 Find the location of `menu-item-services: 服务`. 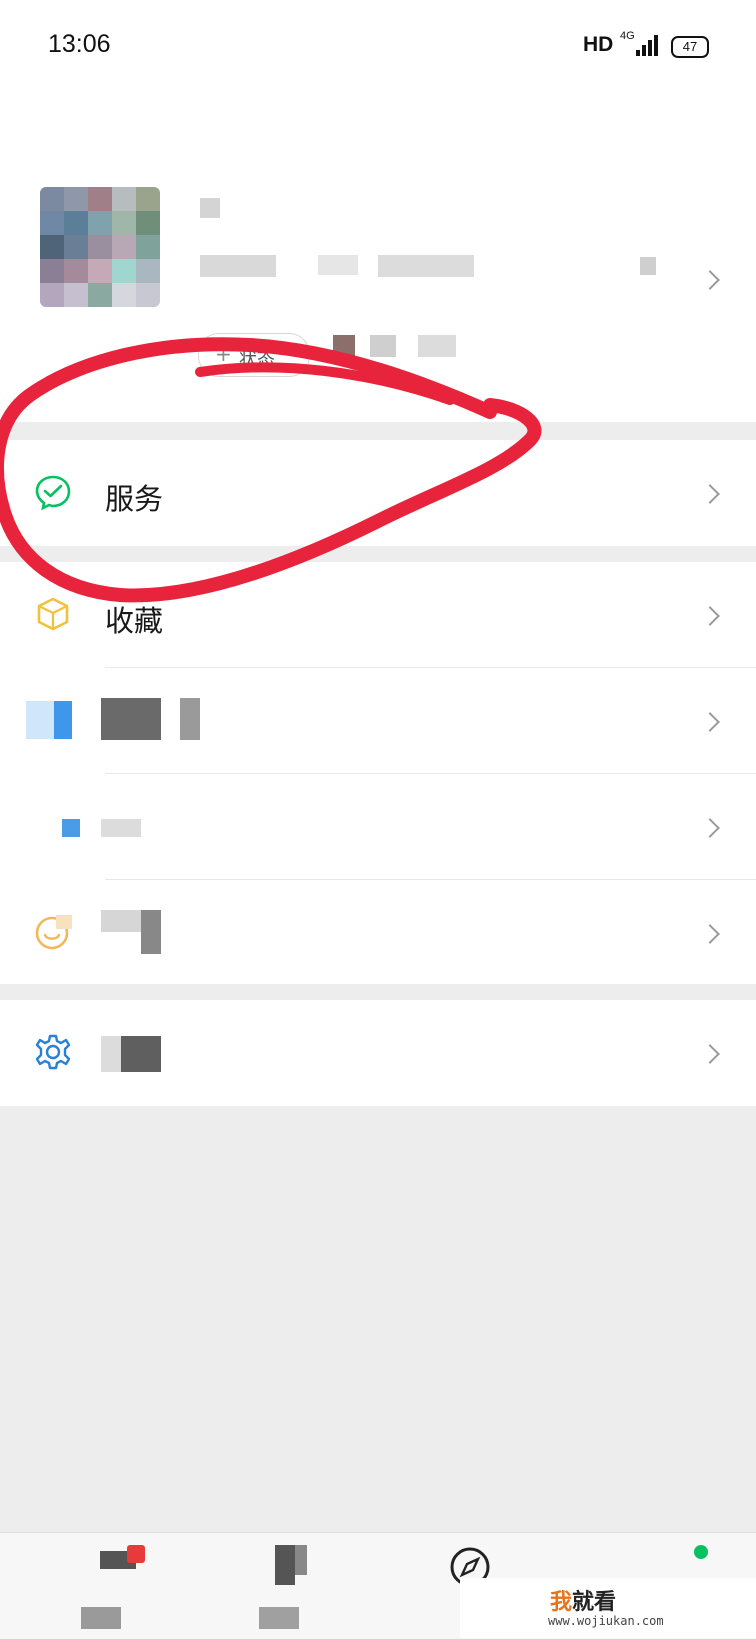

menu-item-services: 服务 is located at coordinates (378, 493).